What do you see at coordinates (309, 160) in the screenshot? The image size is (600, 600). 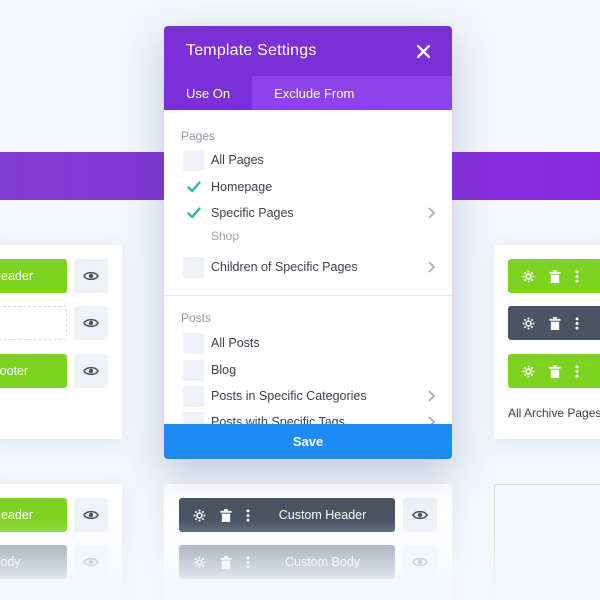 I see `option-all-pages: All Pages` at bounding box center [309, 160].